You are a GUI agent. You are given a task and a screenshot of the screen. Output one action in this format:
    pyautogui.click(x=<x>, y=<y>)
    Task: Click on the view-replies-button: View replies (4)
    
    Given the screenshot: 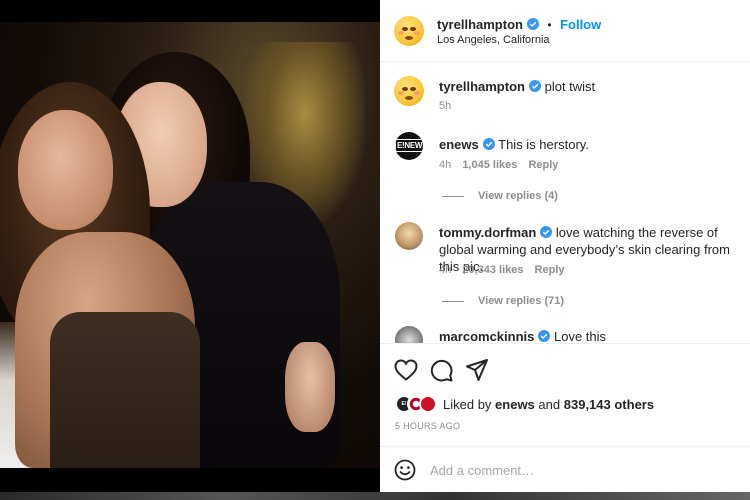 What is the action you would take?
    pyautogui.click(x=500, y=196)
    